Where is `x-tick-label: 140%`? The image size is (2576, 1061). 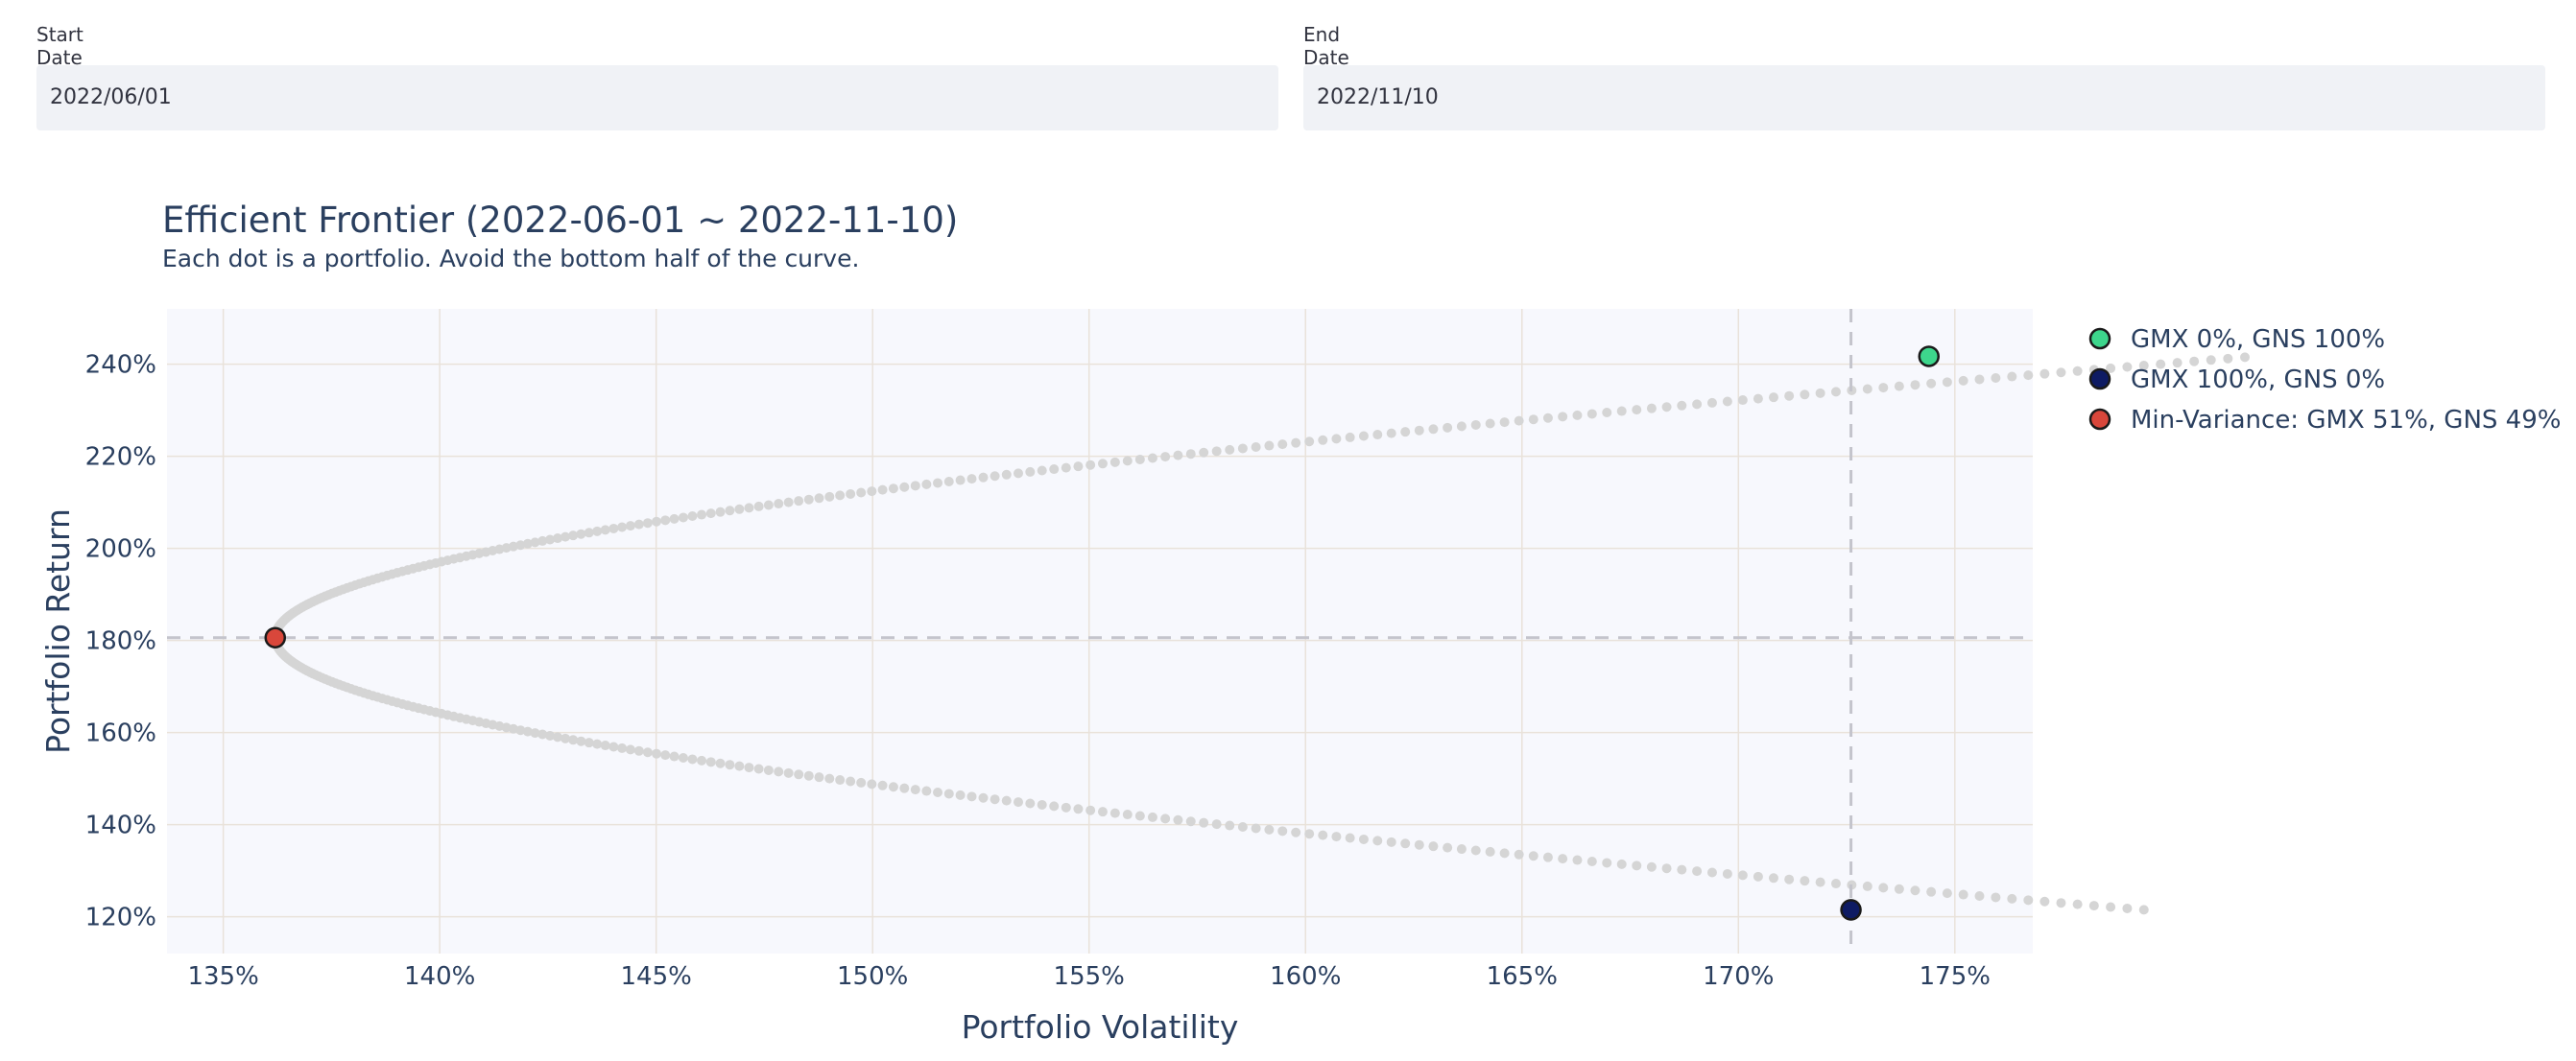 x-tick-label: 140% is located at coordinates (439, 976).